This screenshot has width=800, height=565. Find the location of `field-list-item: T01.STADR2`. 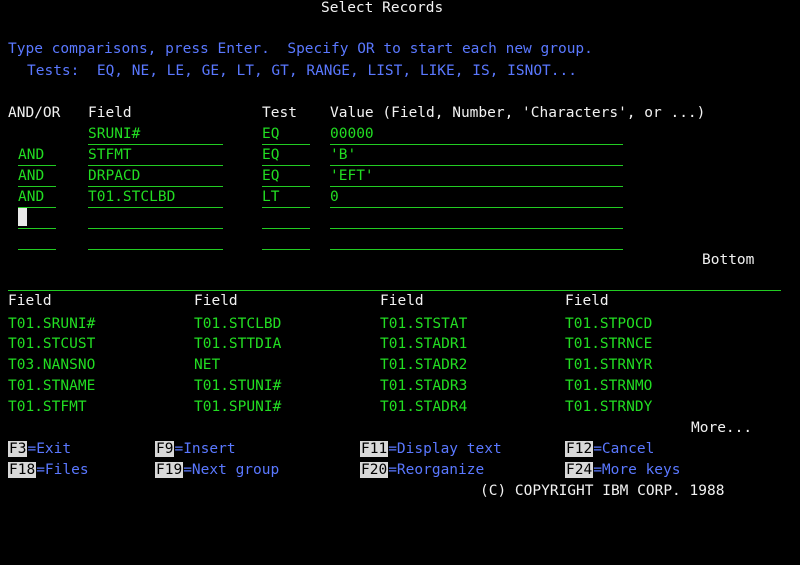

field-list-item: T01.STADR2 is located at coordinates (423, 365).